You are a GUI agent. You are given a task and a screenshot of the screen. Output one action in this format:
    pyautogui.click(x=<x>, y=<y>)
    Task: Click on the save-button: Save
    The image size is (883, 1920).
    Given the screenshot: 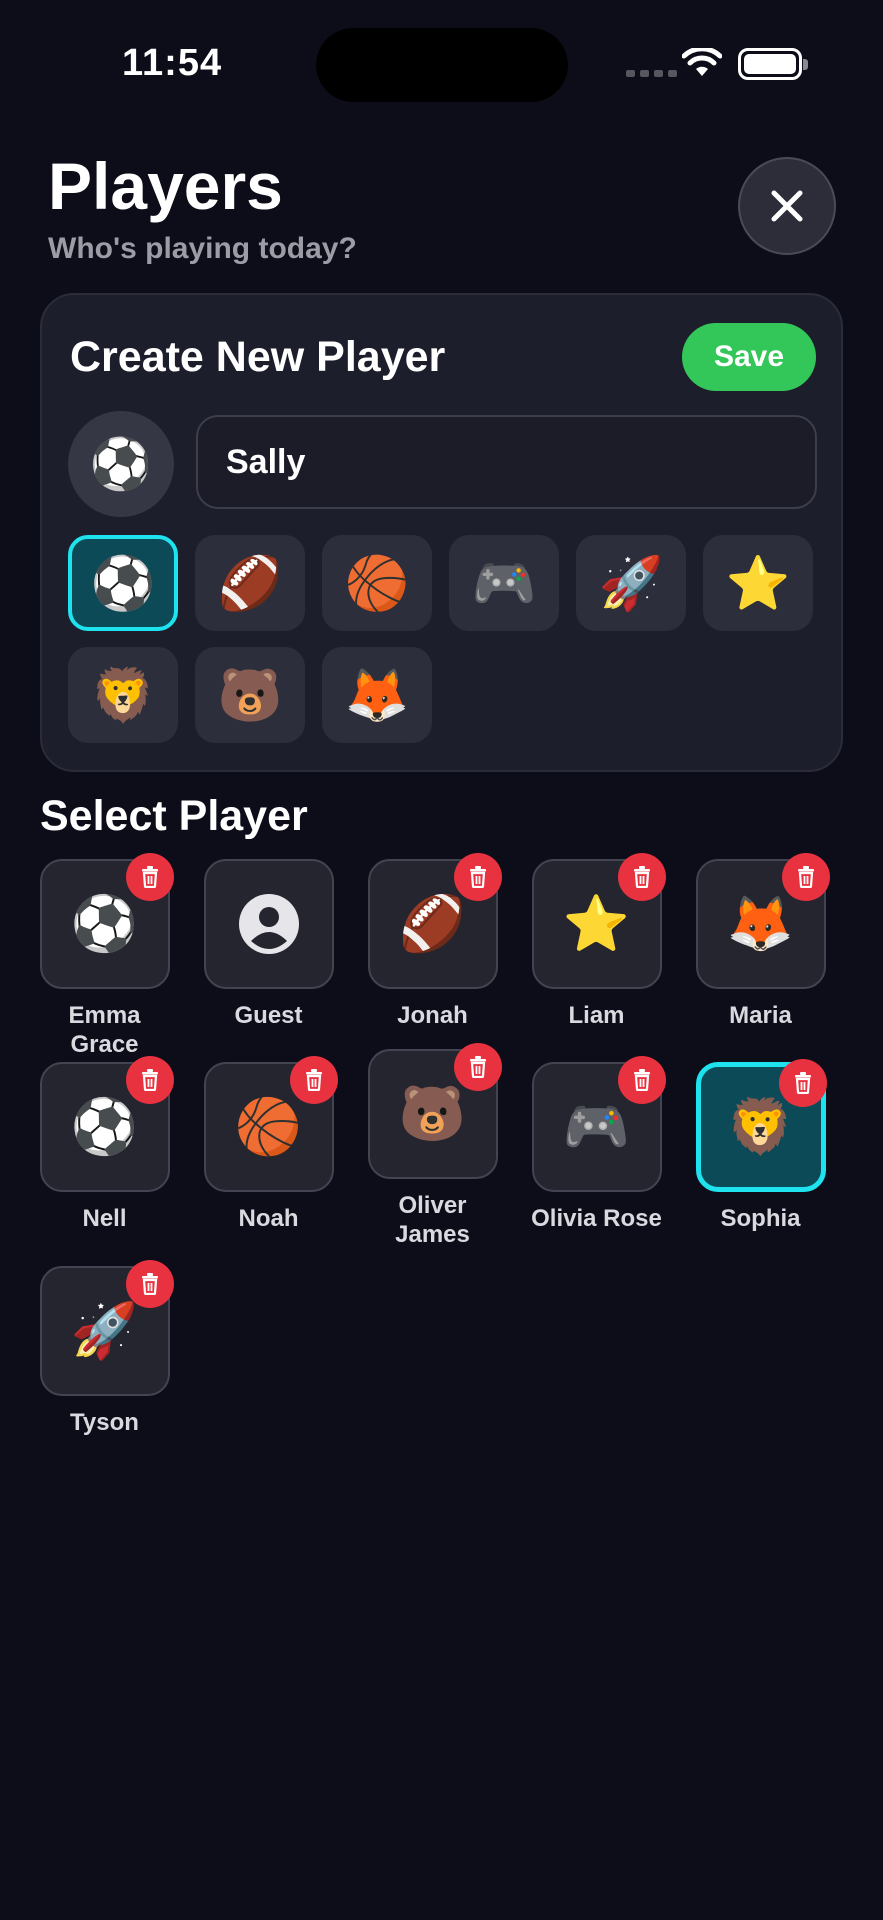 What is the action you would take?
    pyautogui.click(x=749, y=357)
    